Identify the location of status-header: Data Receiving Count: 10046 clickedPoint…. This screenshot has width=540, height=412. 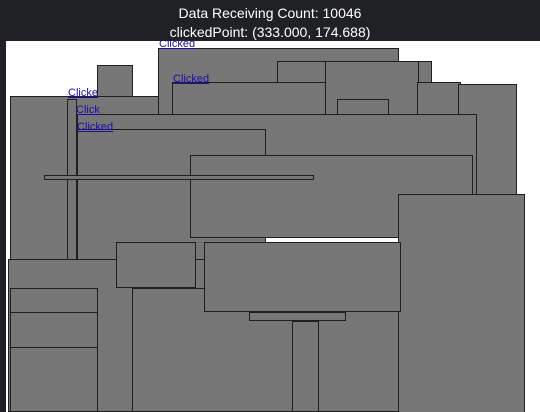
(270, 20).